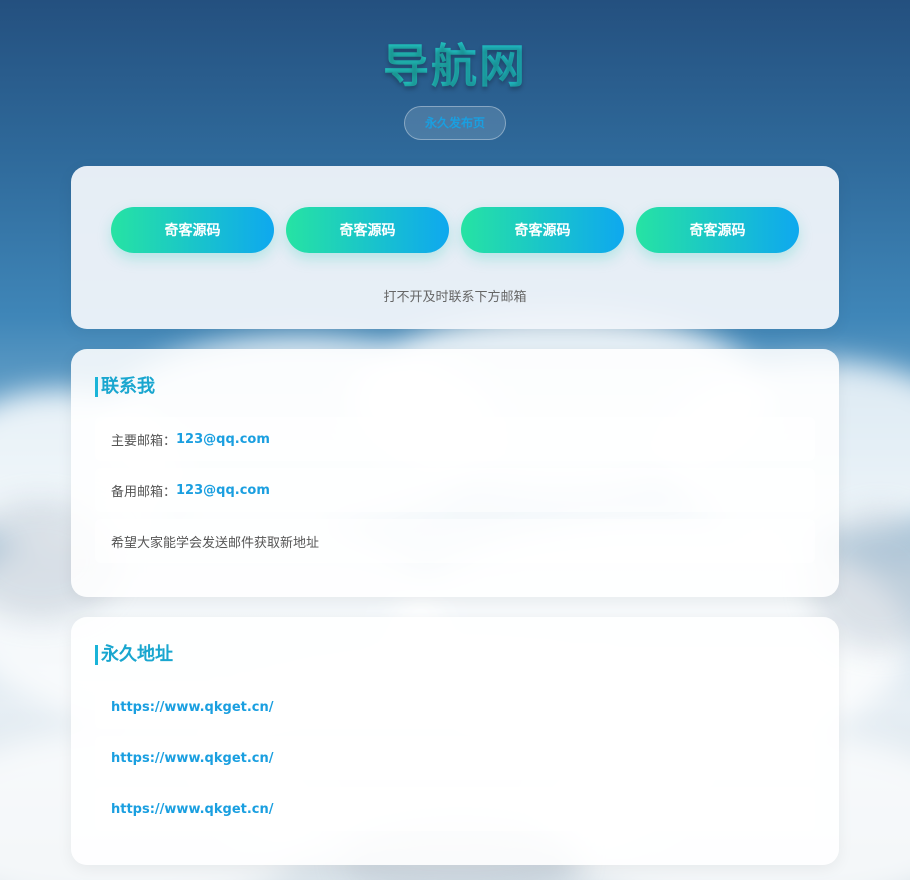 The width and height of the screenshot is (910, 880). What do you see at coordinates (455, 707) in the screenshot?
I see `address-link-1: https://www.qkget.cn/` at bounding box center [455, 707].